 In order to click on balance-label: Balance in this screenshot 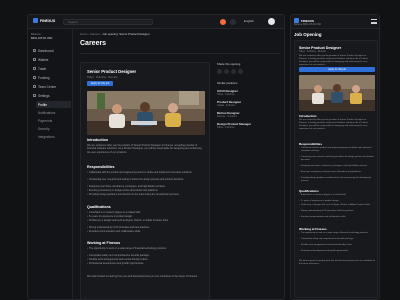, I will do `click(298, 25)`.